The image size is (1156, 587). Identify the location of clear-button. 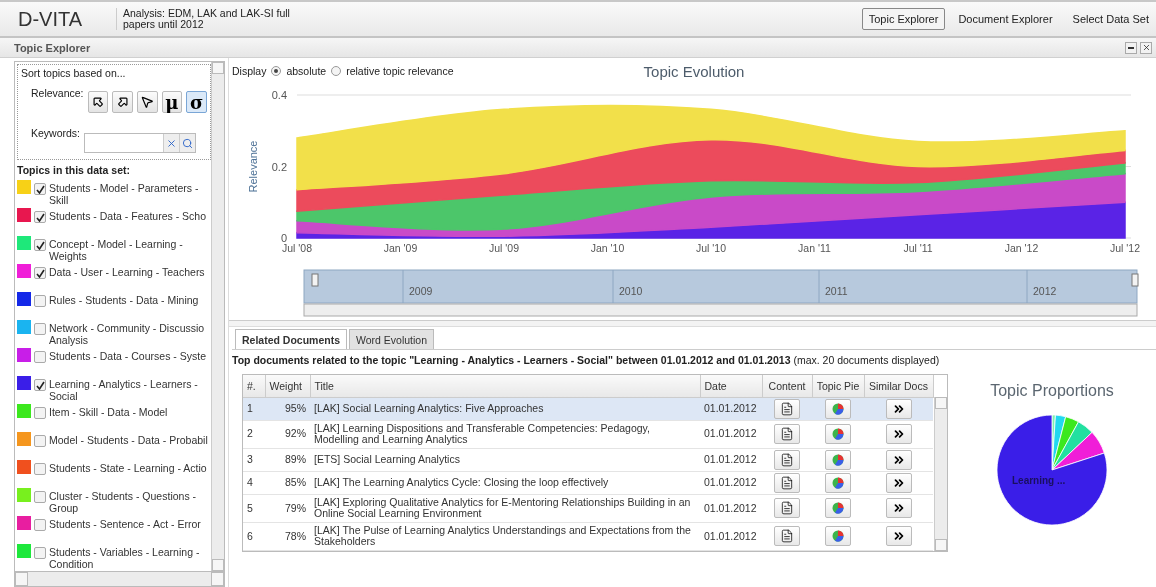
(171, 143).